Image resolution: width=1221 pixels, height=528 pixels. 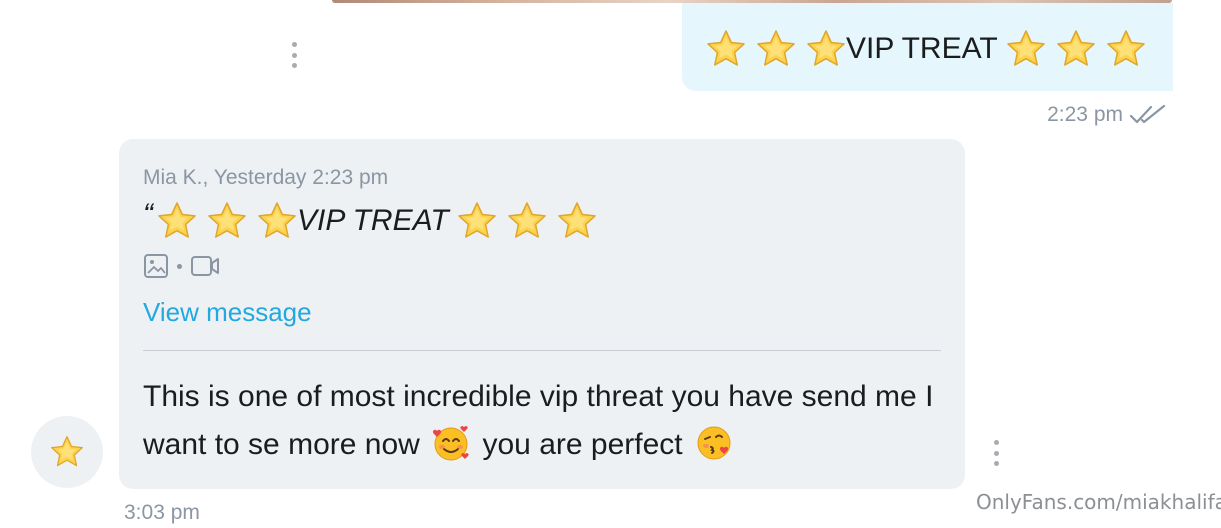 What do you see at coordinates (714, 443) in the screenshot?
I see `face-blowing-kiss-icon` at bounding box center [714, 443].